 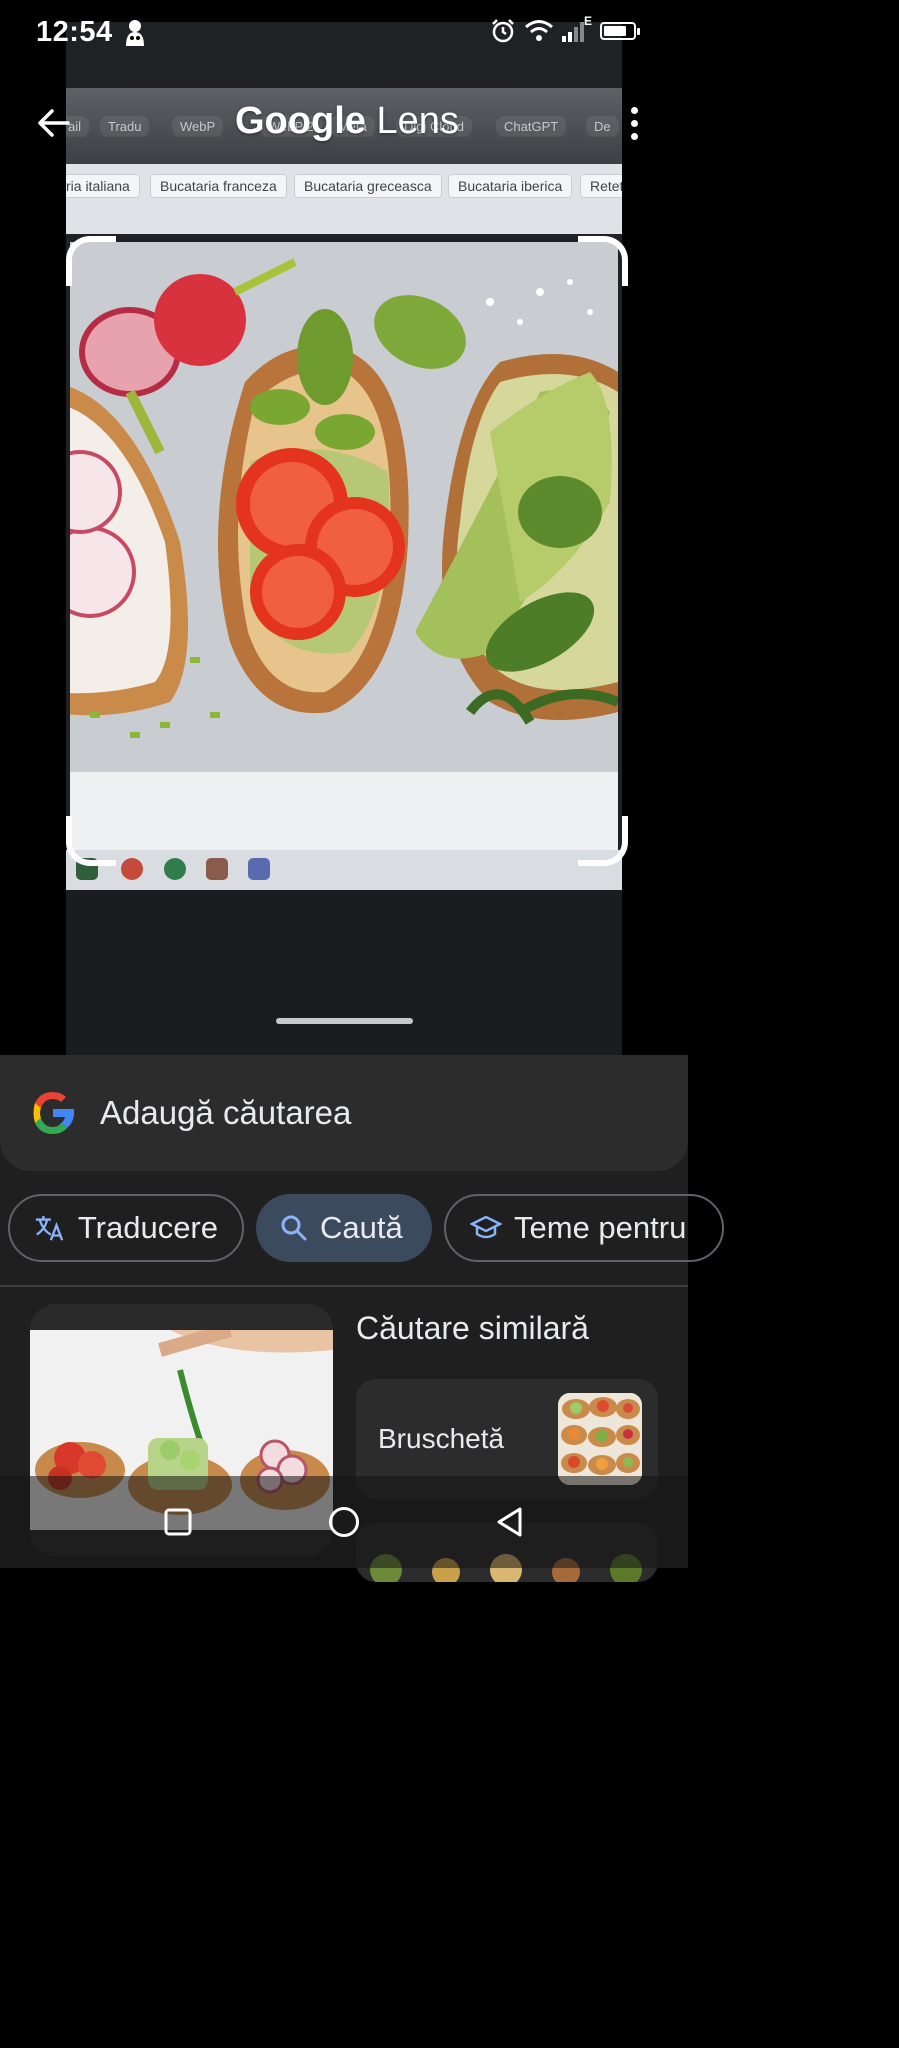 What do you see at coordinates (601, 186) in the screenshot?
I see `photo-tab: Retet` at bounding box center [601, 186].